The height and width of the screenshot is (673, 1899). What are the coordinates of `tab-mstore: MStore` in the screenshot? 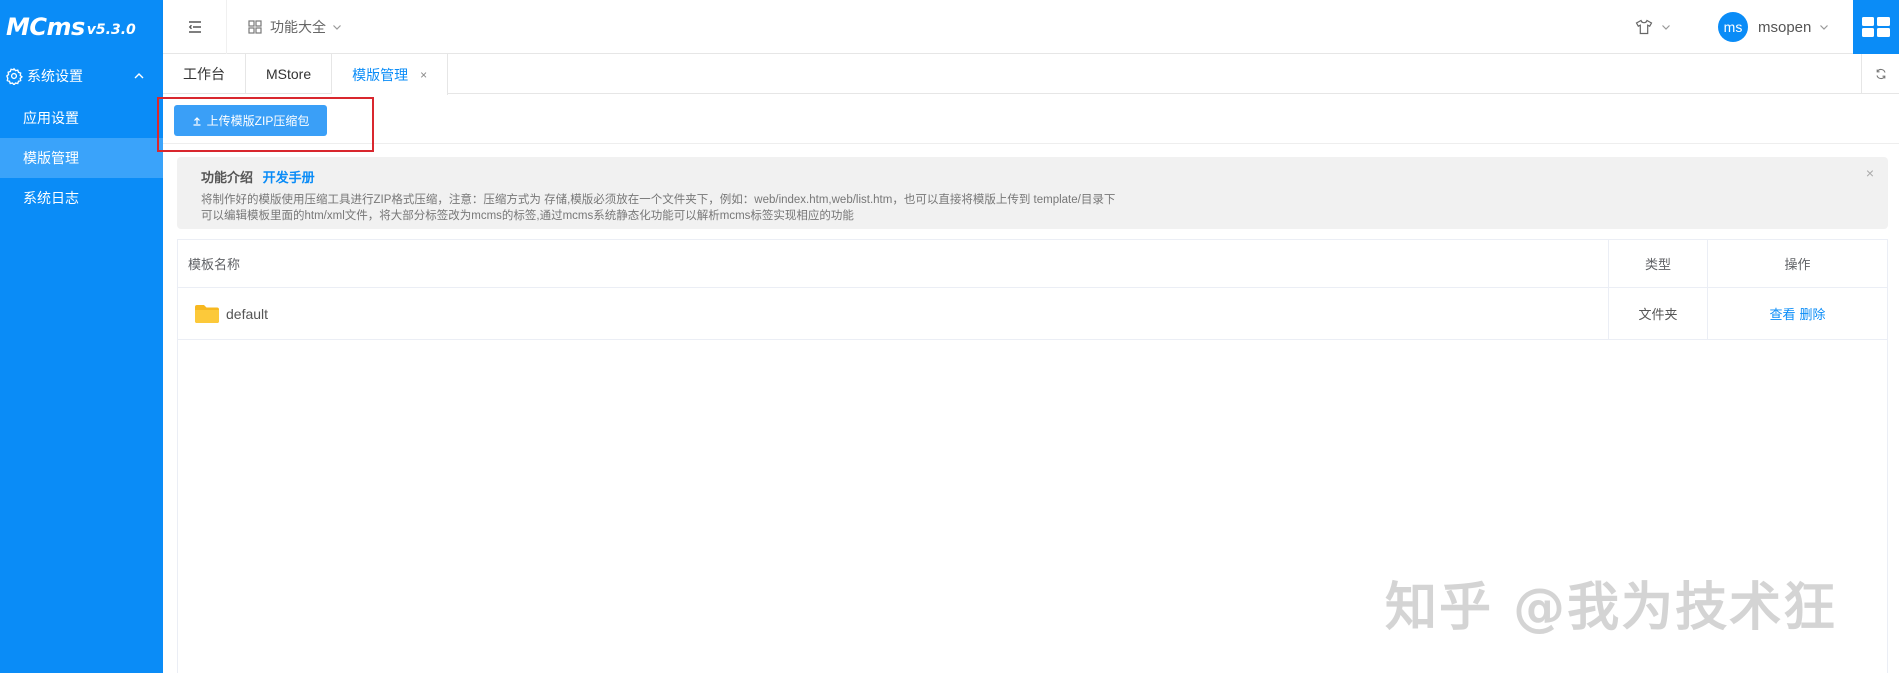 It's located at (289, 74).